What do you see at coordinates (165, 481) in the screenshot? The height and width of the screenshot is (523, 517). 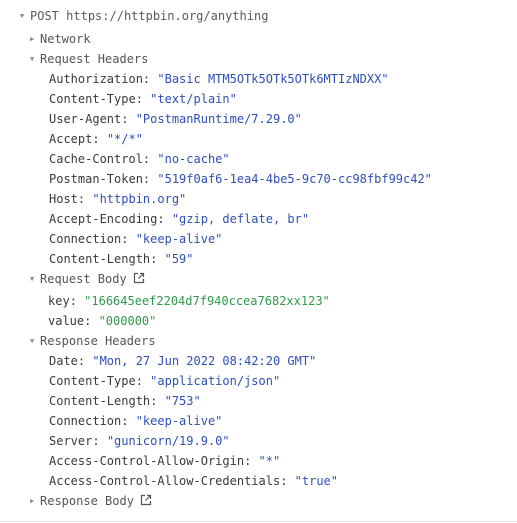 I see `header-key: Access-Control-Allow-Credentials` at bounding box center [165, 481].